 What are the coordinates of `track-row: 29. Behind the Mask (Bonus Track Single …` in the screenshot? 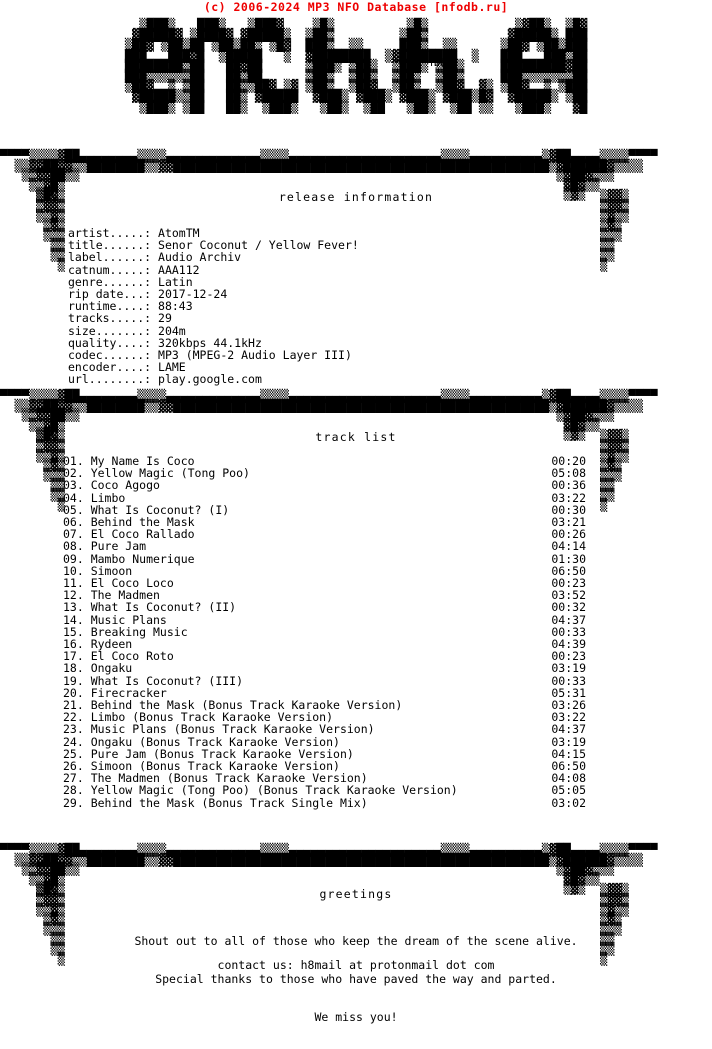 It's located at (324, 802).